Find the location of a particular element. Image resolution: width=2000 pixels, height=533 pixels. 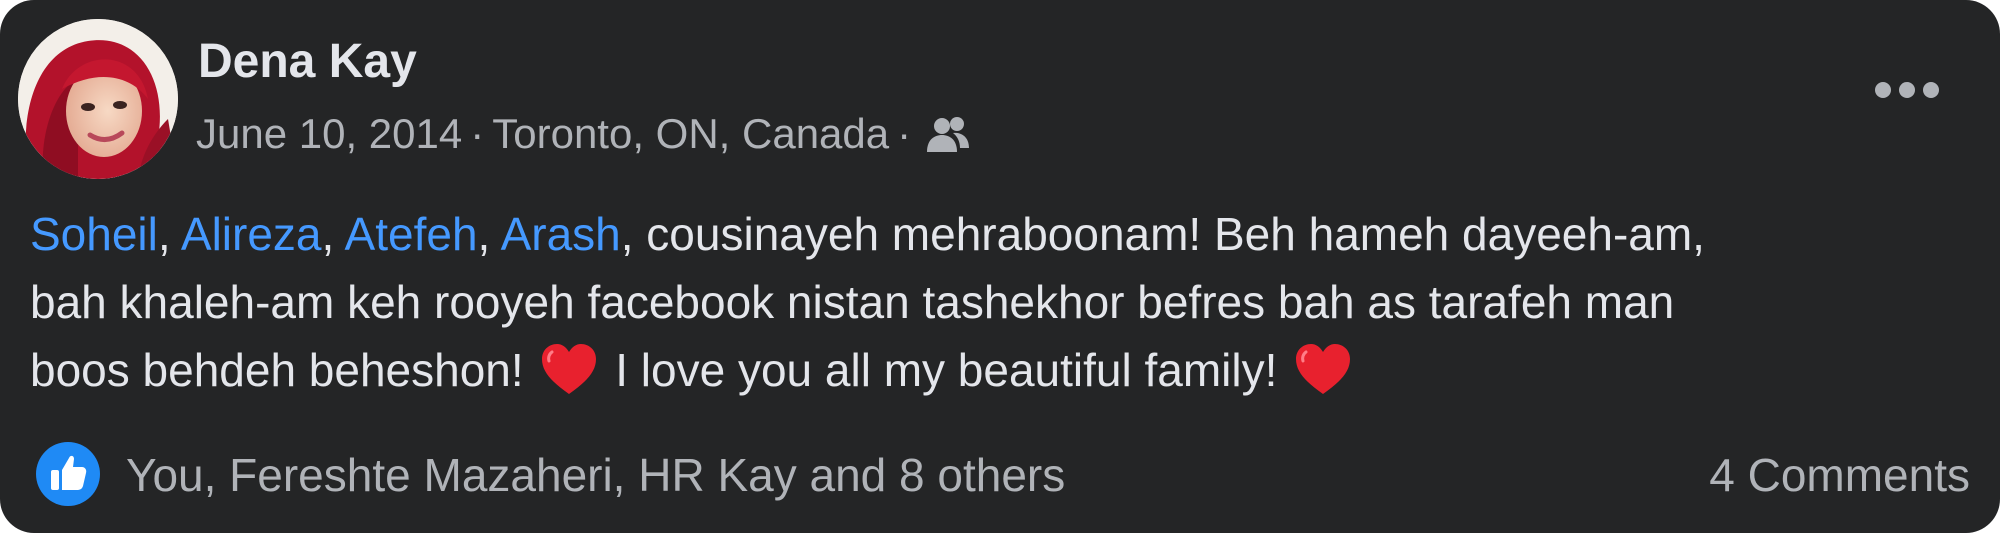

comments-count: 4 Comments is located at coordinates (1839, 475).